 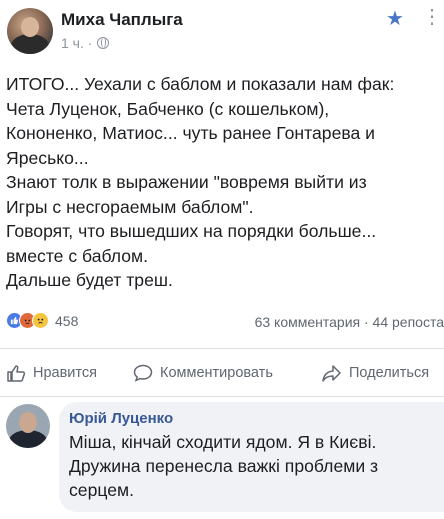 What do you see at coordinates (143, 373) in the screenshot?
I see `comment-icon` at bounding box center [143, 373].